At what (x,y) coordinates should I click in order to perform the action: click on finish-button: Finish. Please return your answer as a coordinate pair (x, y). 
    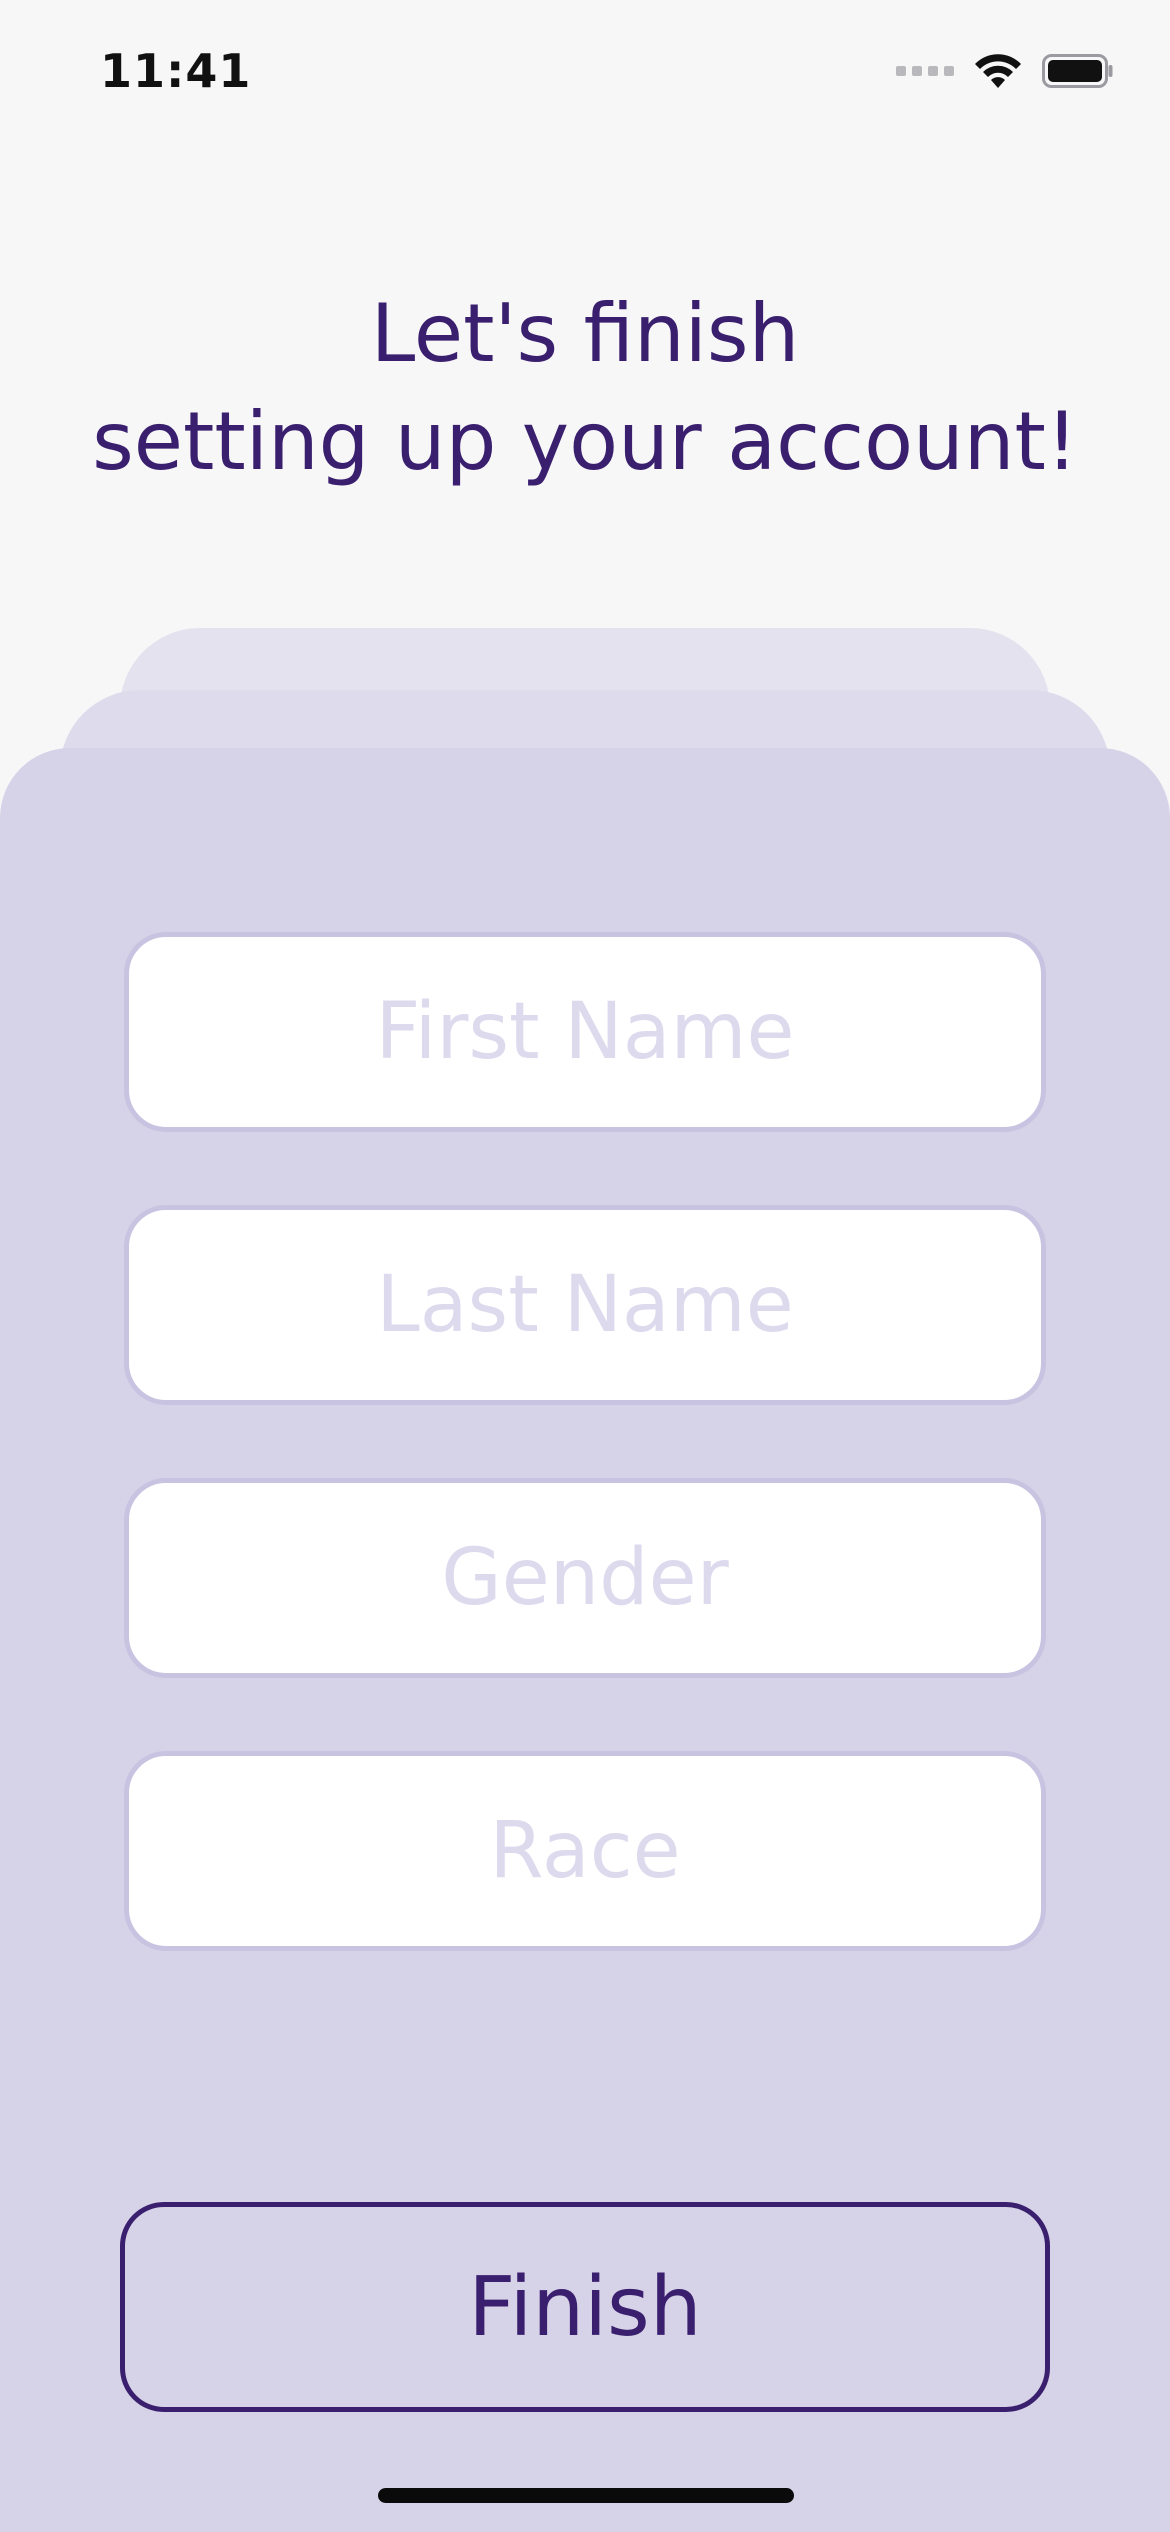
    Looking at the image, I should click on (585, 2307).